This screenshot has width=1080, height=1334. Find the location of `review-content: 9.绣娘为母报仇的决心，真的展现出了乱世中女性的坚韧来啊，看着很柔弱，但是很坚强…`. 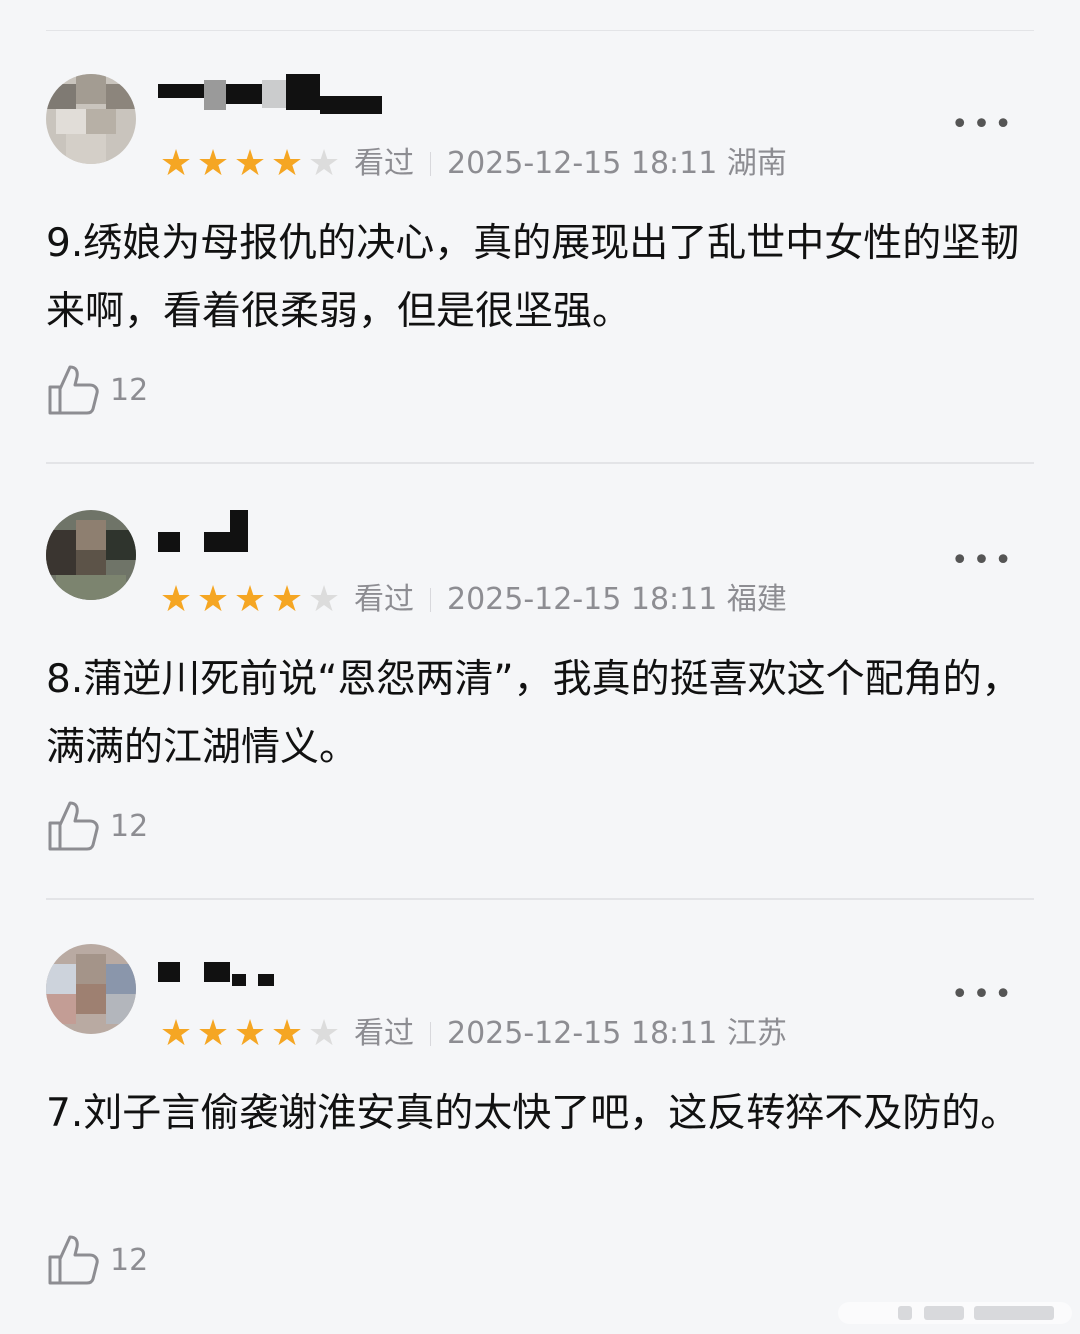

review-content: 9.绣娘为母报仇的决心，真的展现出了乱世中女性的坚韧来啊，看着很柔弱，但是很坚强… is located at coordinates (533, 277).